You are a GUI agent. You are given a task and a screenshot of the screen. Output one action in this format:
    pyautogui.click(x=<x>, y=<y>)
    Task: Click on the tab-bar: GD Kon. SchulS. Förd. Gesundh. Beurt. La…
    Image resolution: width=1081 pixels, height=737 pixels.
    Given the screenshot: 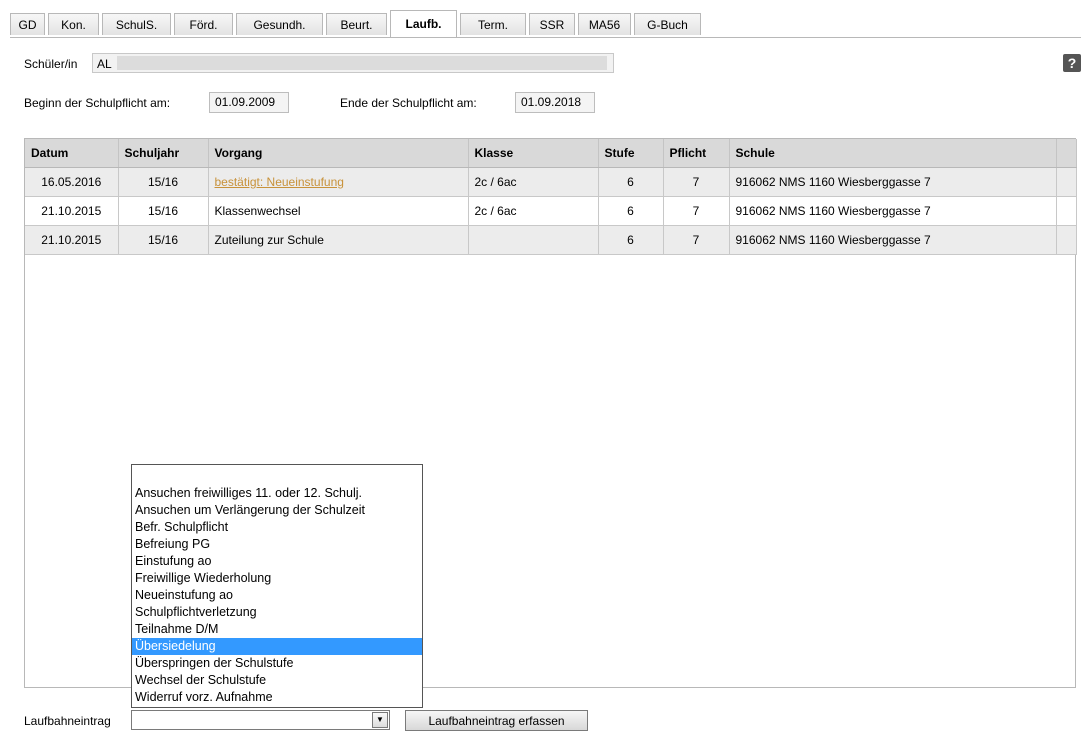 What is the action you would take?
    pyautogui.click(x=545, y=24)
    